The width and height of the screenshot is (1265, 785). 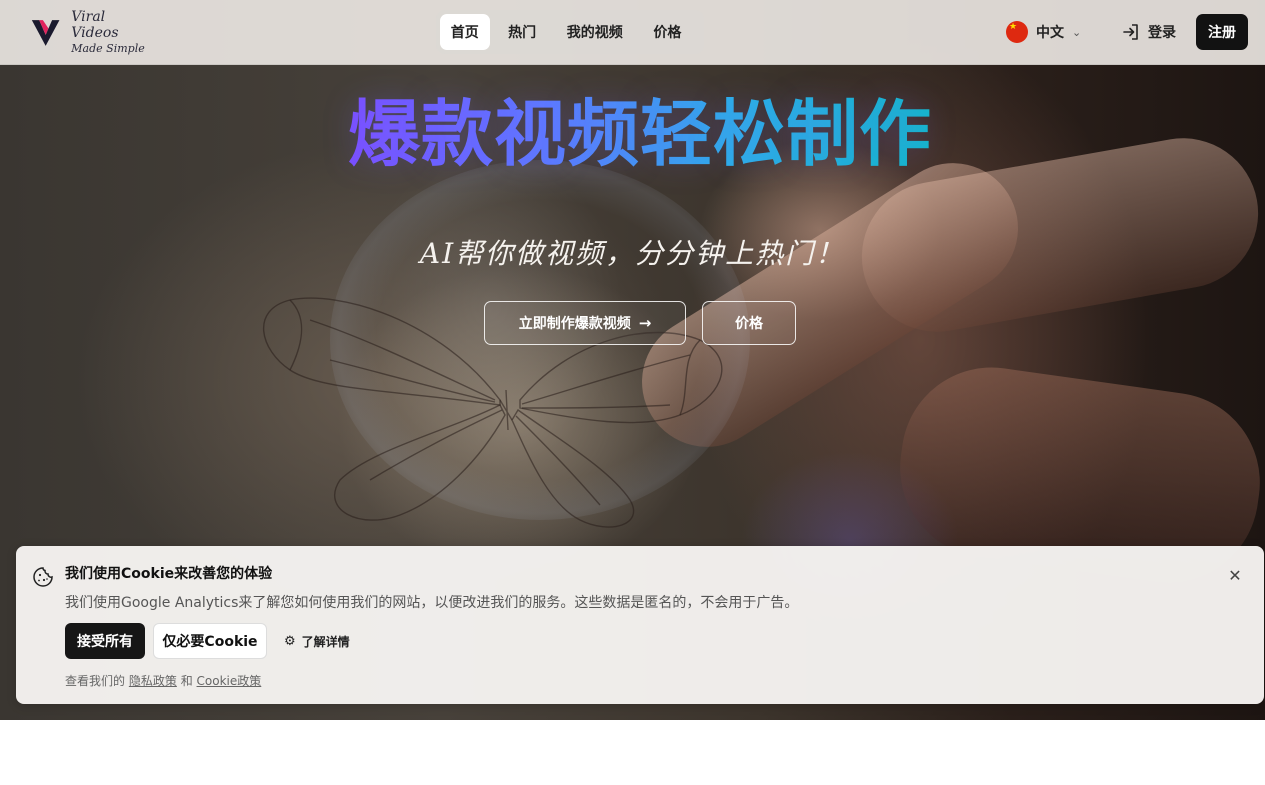 I want to click on close-icon: ✕, so click(x=1235, y=575).